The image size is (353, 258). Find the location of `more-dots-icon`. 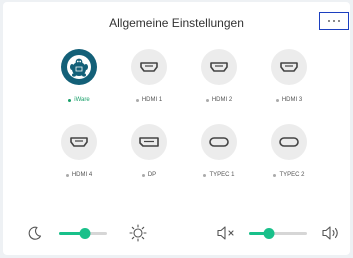

more-dots-icon is located at coordinates (334, 21).